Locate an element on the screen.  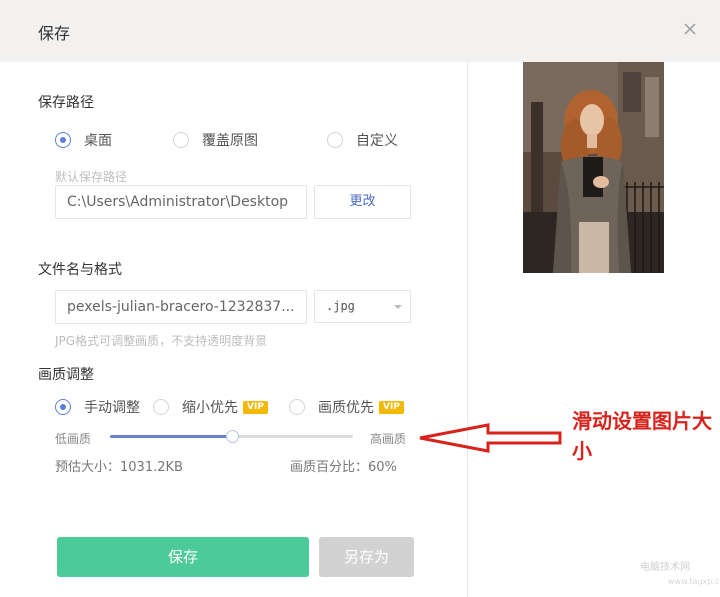
format-value: .jpg is located at coordinates (340, 306).